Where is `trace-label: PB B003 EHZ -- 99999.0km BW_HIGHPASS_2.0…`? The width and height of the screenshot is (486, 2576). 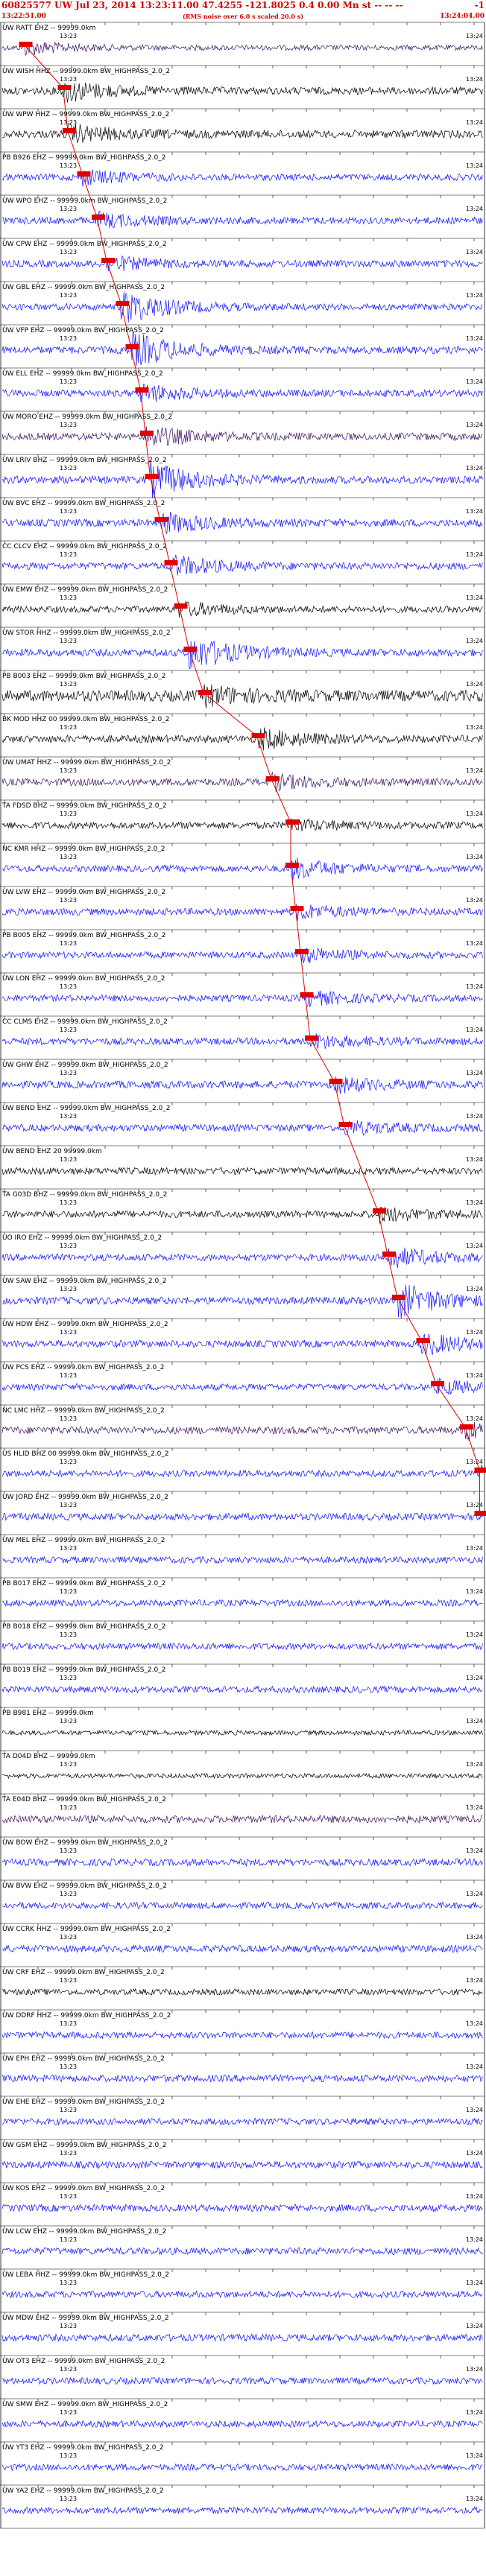
trace-label: PB B003 EHZ -- 99999.0km BW_HIGHPASS_2.0… is located at coordinates (84, 676).